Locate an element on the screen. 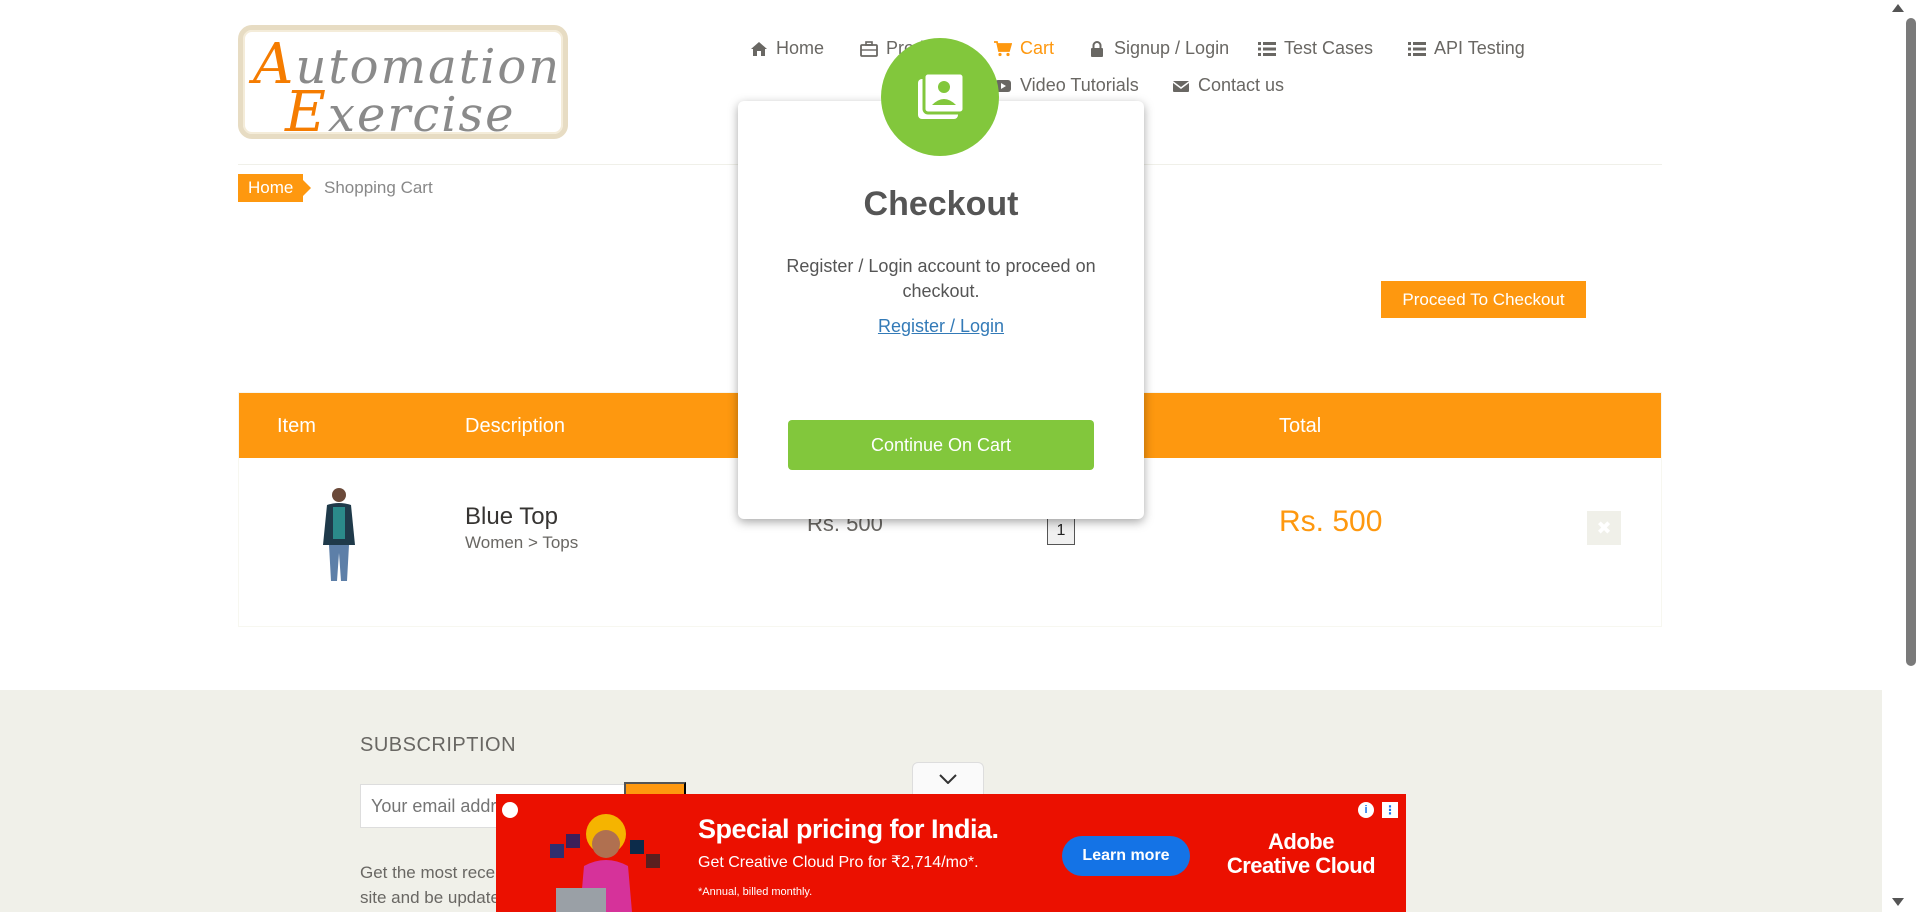  logo-cap-e: E is located at coordinates (306, 112).